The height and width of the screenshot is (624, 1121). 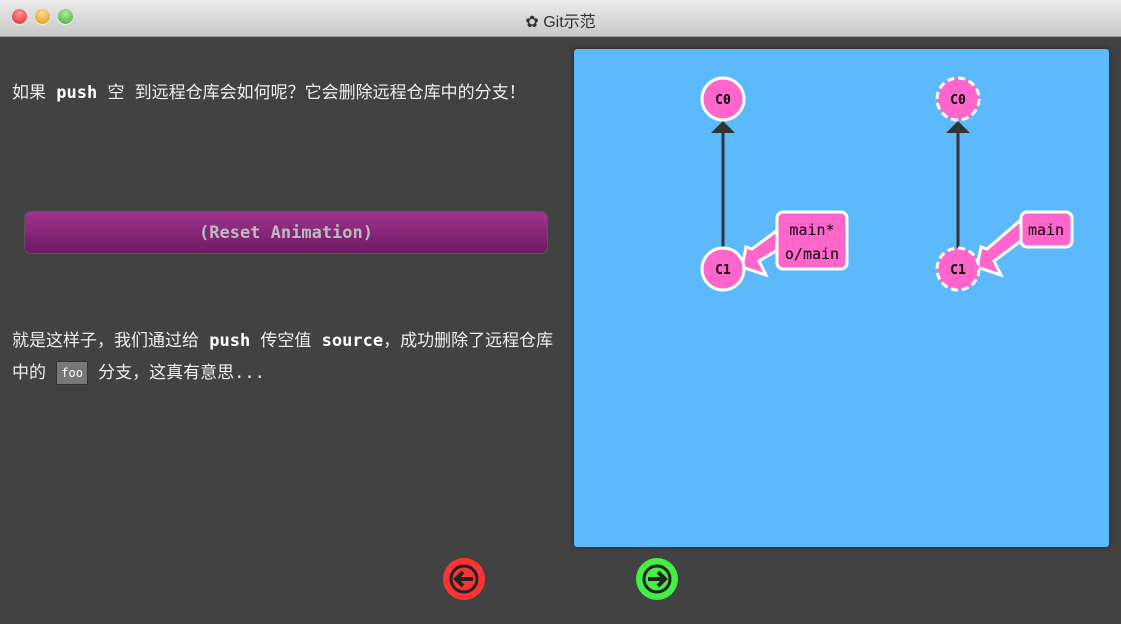 I want to click on back-arrow-icon, so click(x=464, y=579).